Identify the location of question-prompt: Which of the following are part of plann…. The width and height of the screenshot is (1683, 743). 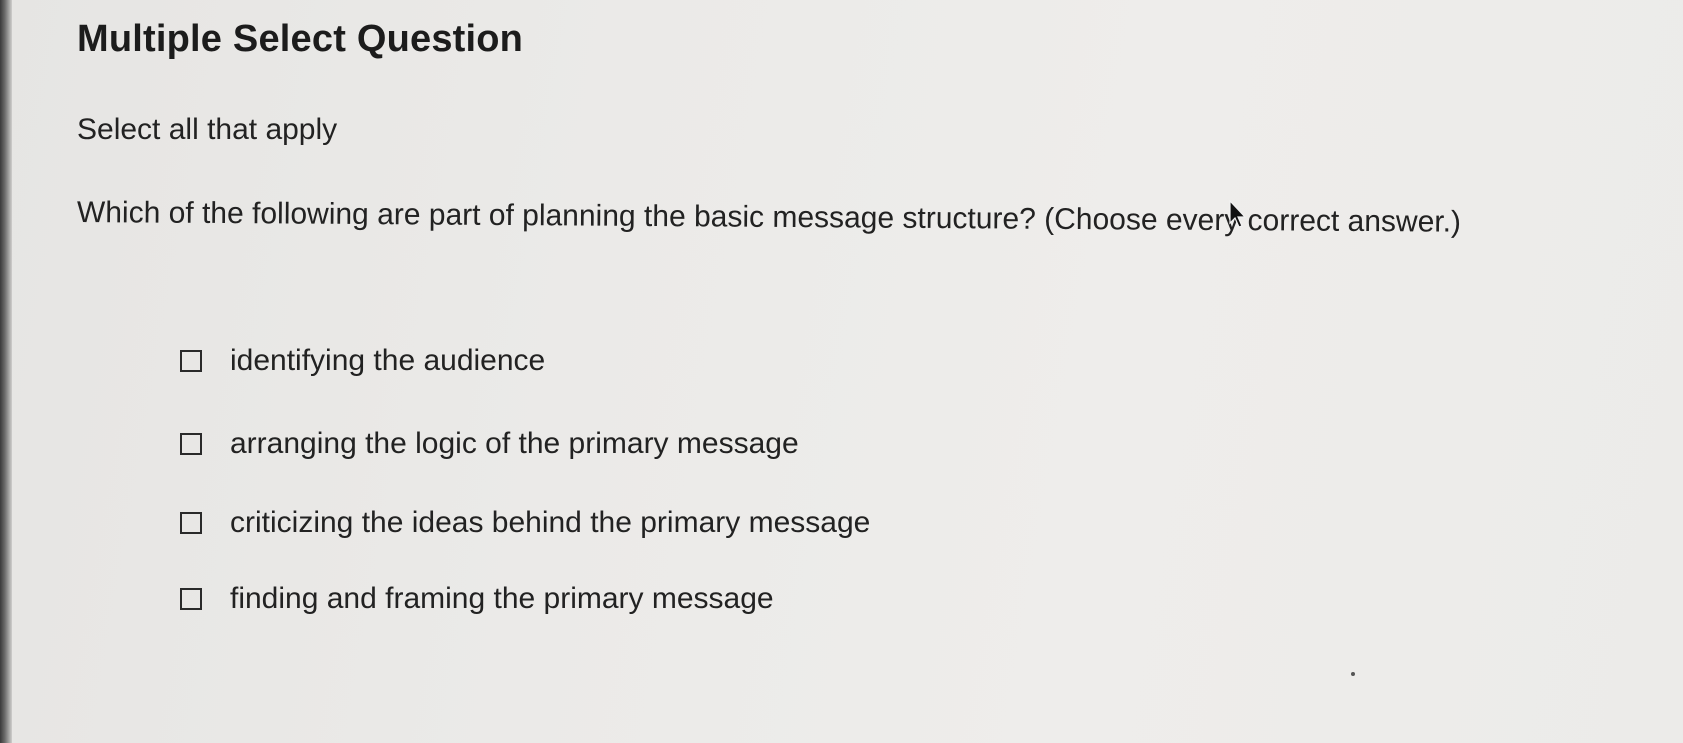
(769, 217).